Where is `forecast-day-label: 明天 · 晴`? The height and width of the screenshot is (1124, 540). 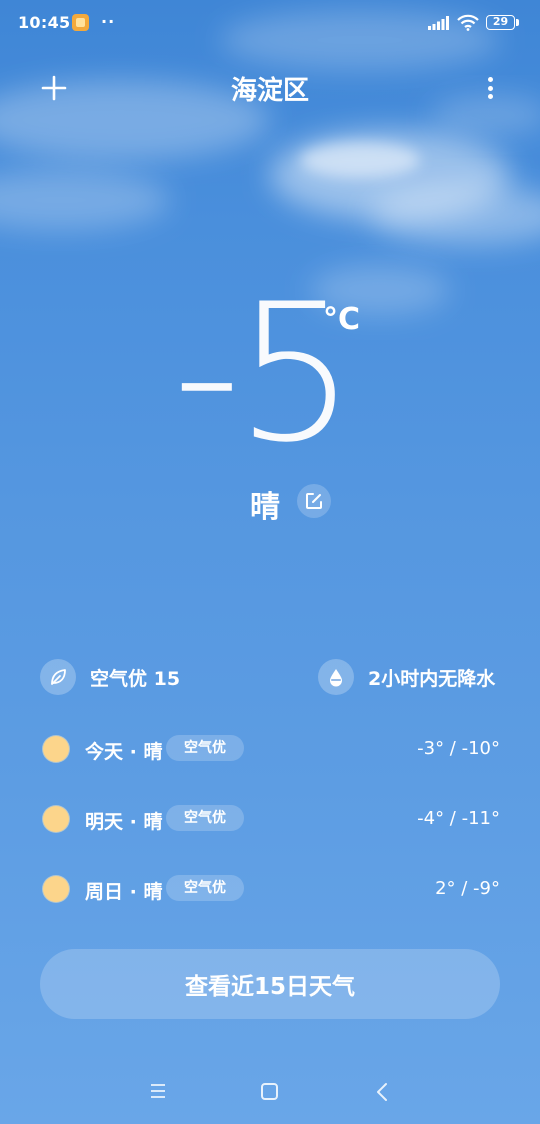 forecast-day-label: 明天 · 晴 is located at coordinates (124, 822).